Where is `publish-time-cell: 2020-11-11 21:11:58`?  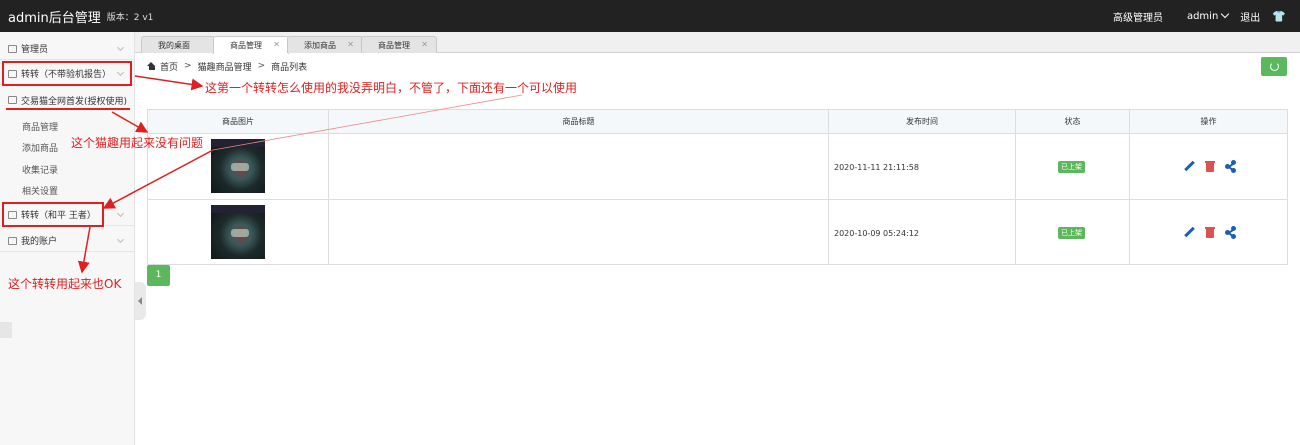 publish-time-cell: 2020-11-11 21:11:58 is located at coordinates (922, 166).